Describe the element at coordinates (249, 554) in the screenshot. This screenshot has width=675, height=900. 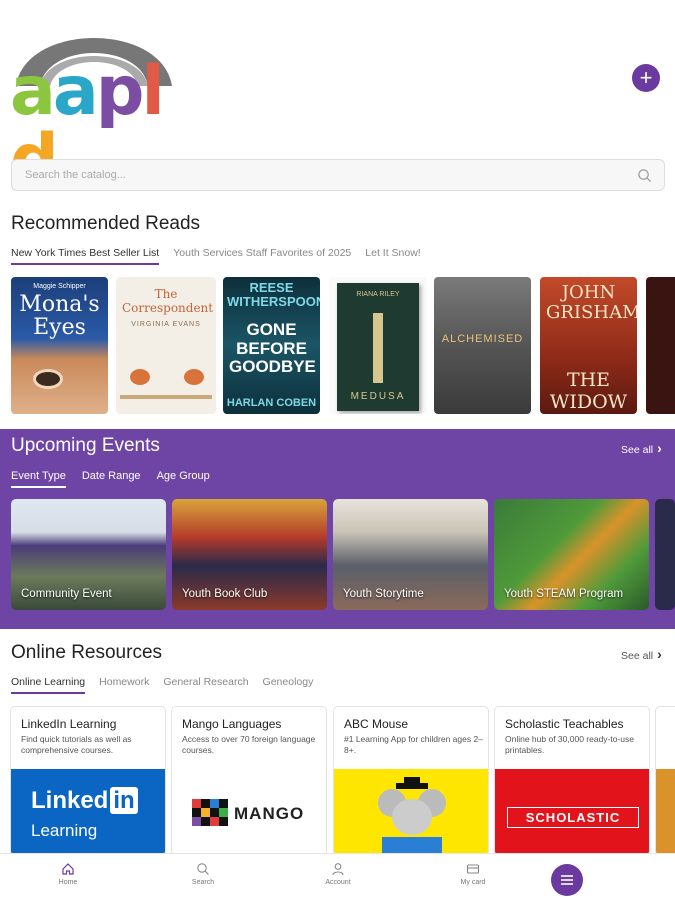
I see `event-card-book-club: Youth Book Club` at that location.